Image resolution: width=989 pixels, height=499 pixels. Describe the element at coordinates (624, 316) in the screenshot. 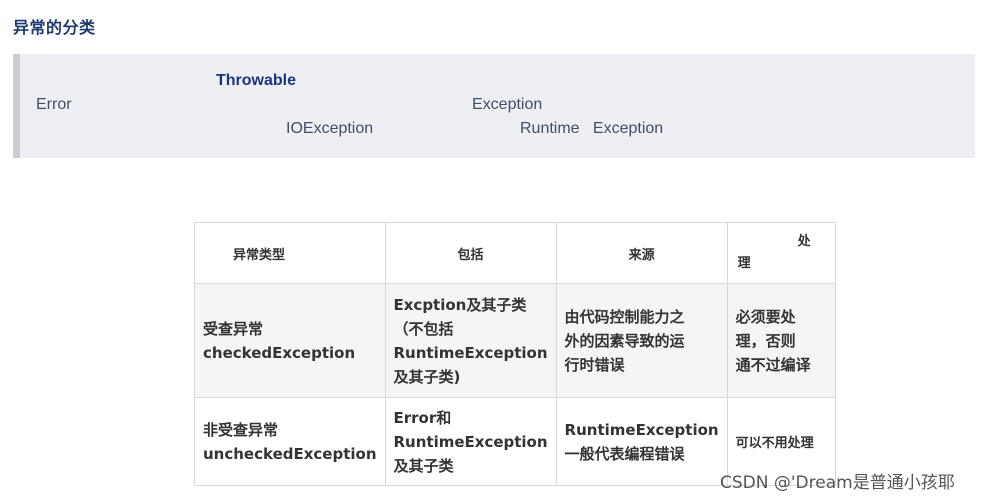

I see `cell-text: 由代码控制能力之` at that location.